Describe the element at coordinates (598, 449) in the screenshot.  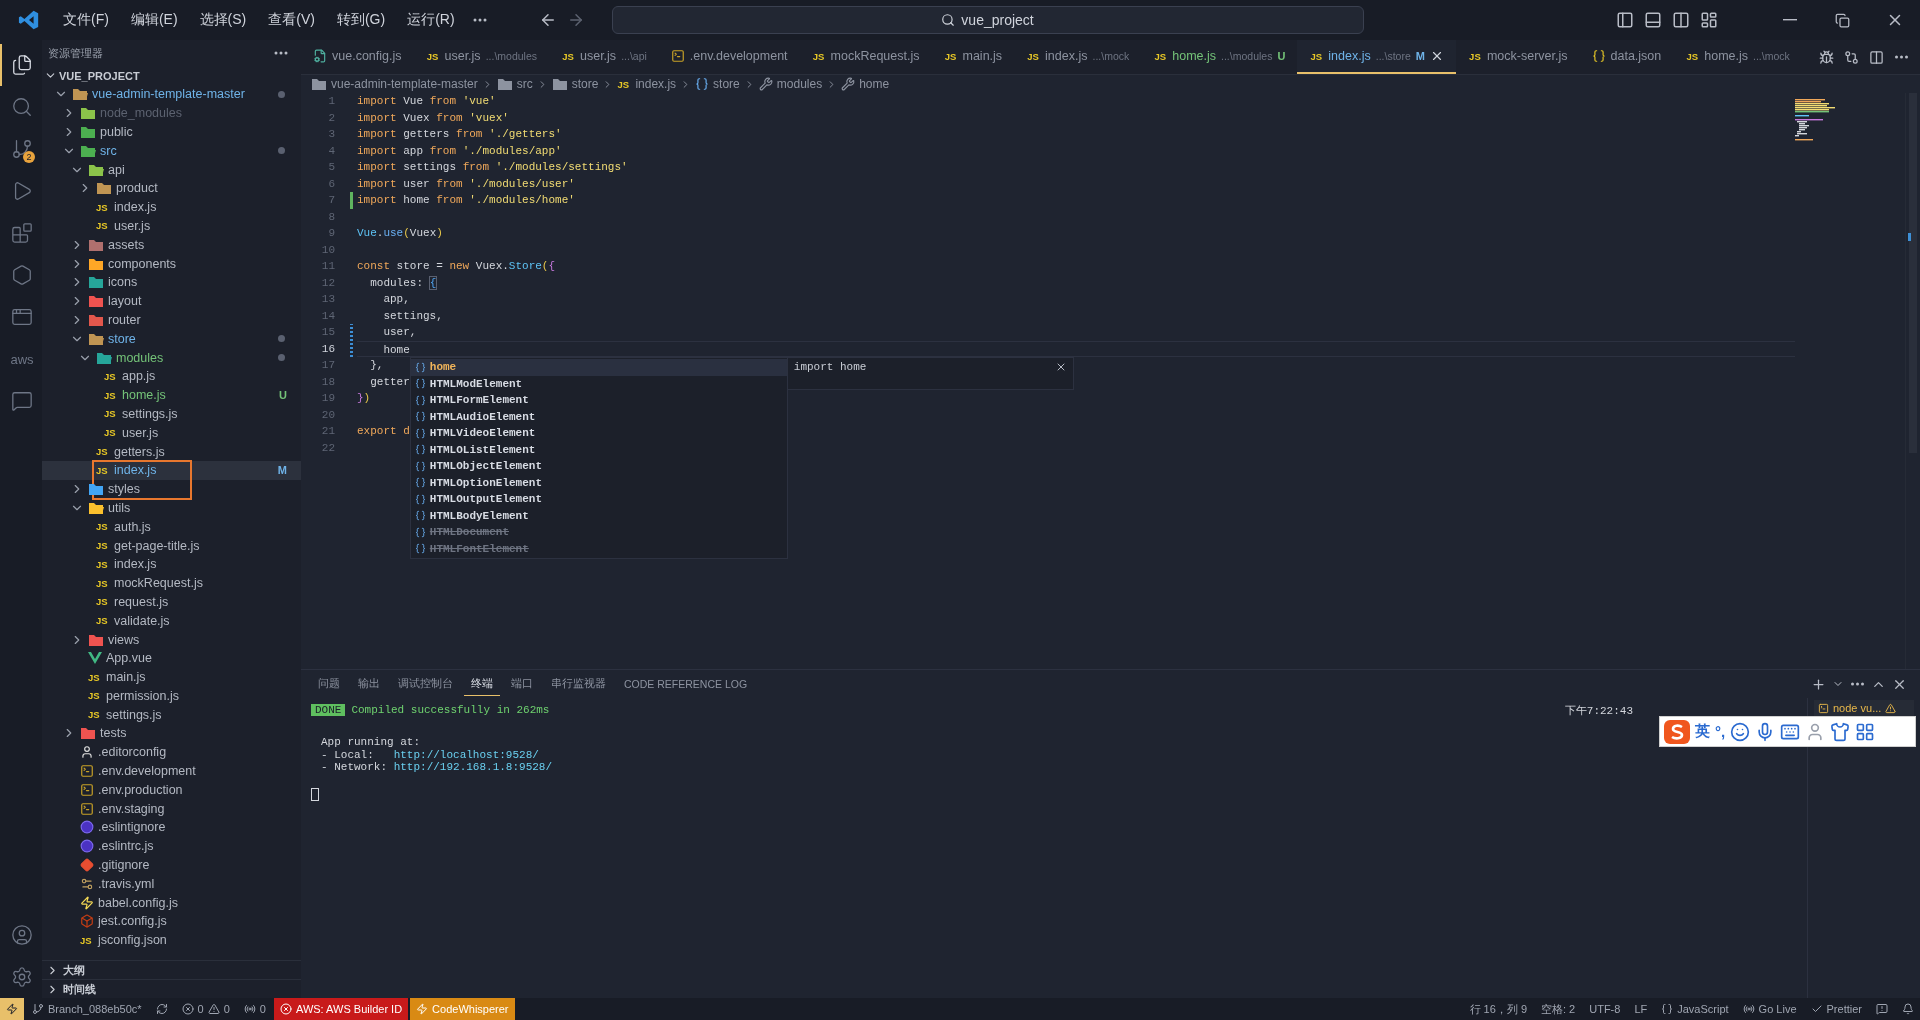
I see `suggestion-item: HTMLOListElement` at that location.